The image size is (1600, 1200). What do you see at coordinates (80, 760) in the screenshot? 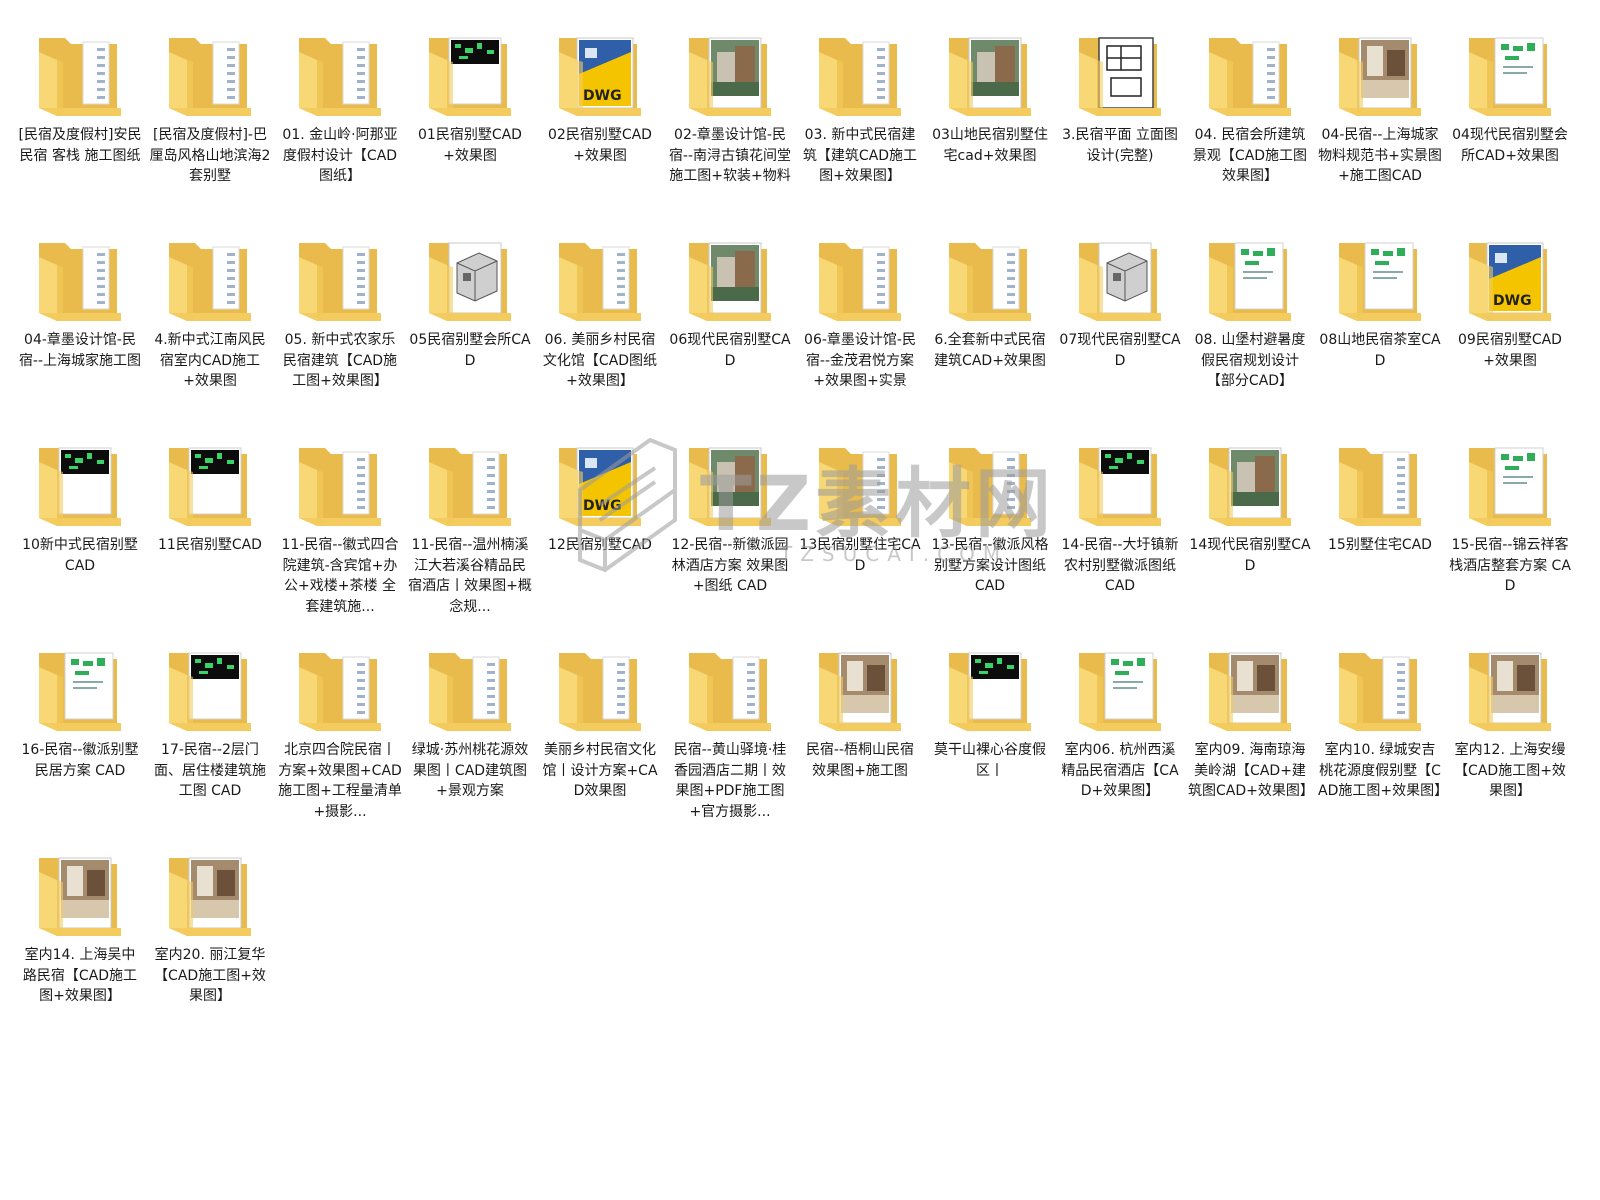
I see `folder-name: 16-民宿--徽派别墅民居方案 CAD` at bounding box center [80, 760].